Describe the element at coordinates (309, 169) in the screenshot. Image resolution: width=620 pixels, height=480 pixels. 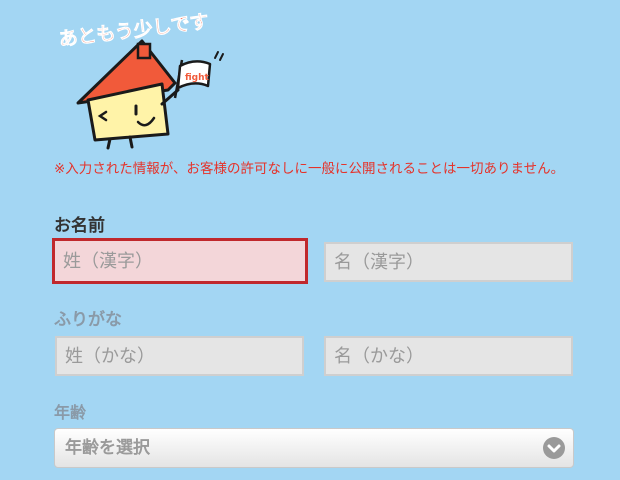
I see `privacy-notice: ※入力された情報が、お客様の許可なしに一般に公開されることは一切ありません。` at that location.